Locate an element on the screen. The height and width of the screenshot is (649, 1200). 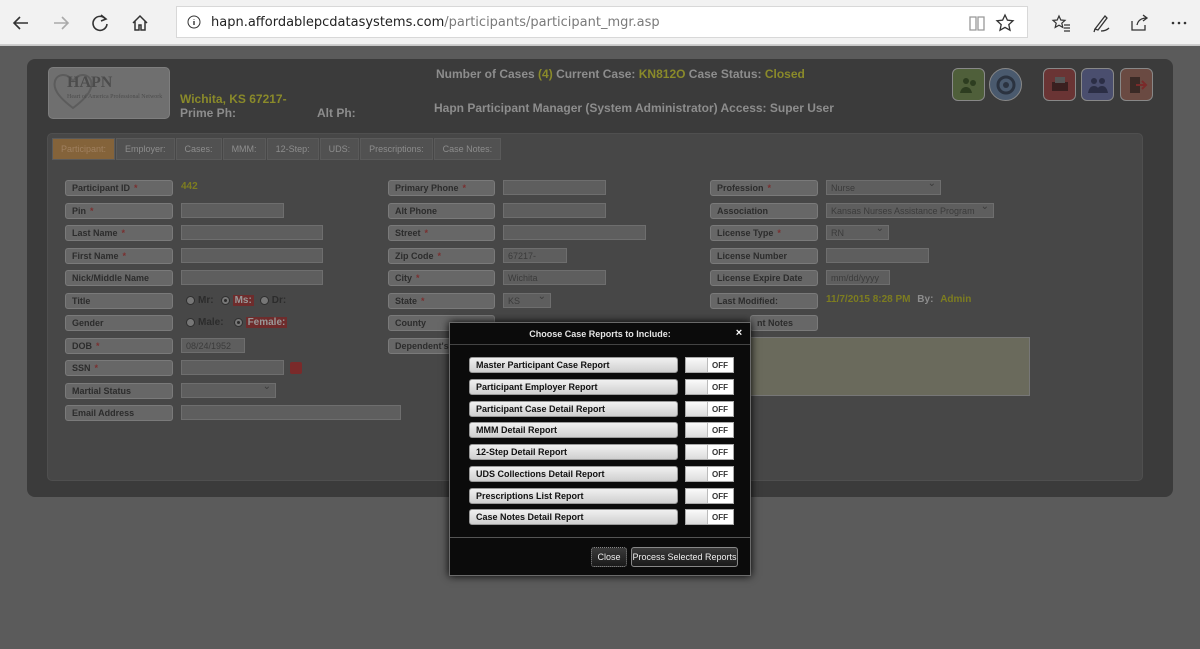
toggle-uds-collections: OFF is located at coordinates (709, 474).